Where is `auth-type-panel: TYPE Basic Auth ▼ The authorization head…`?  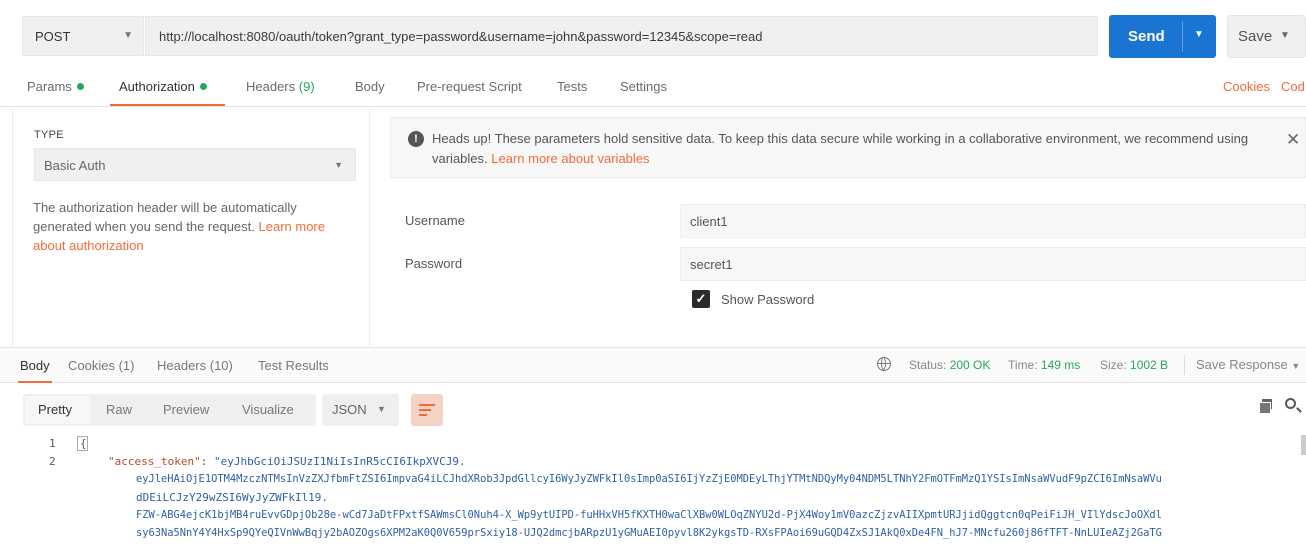
auth-type-panel: TYPE Basic Auth ▼ The authorization head… is located at coordinates (194, 228).